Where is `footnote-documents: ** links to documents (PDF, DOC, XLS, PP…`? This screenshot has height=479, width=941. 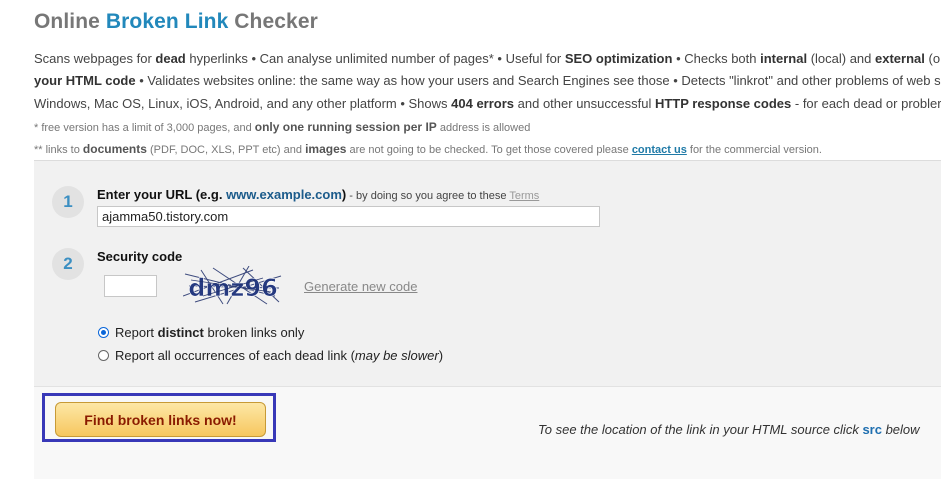
footnote-documents: ** links to documents (PDF, DOC, XLS, PP… is located at coordinates (428, 149).